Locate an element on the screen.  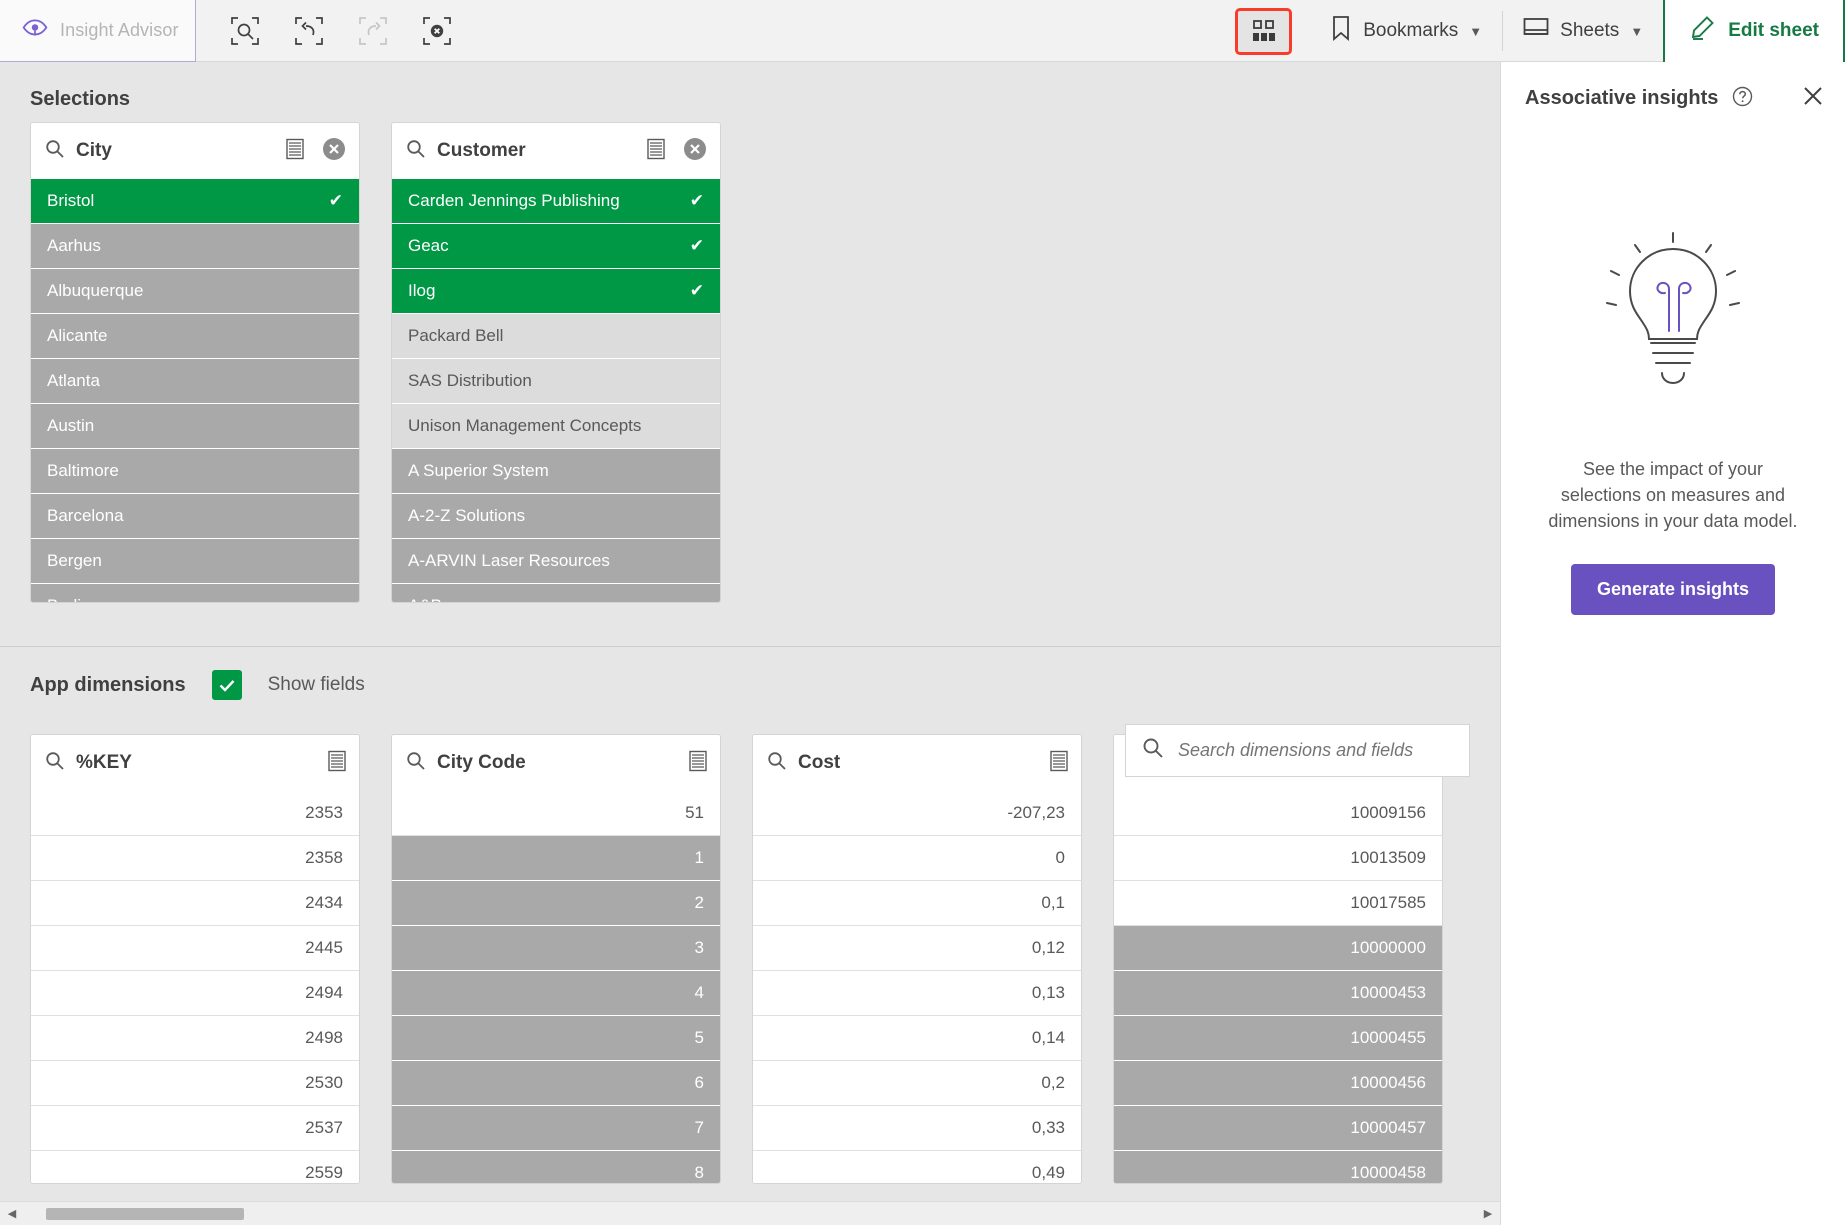
scrollbar-thumb is located at coordinates (145, 1213).